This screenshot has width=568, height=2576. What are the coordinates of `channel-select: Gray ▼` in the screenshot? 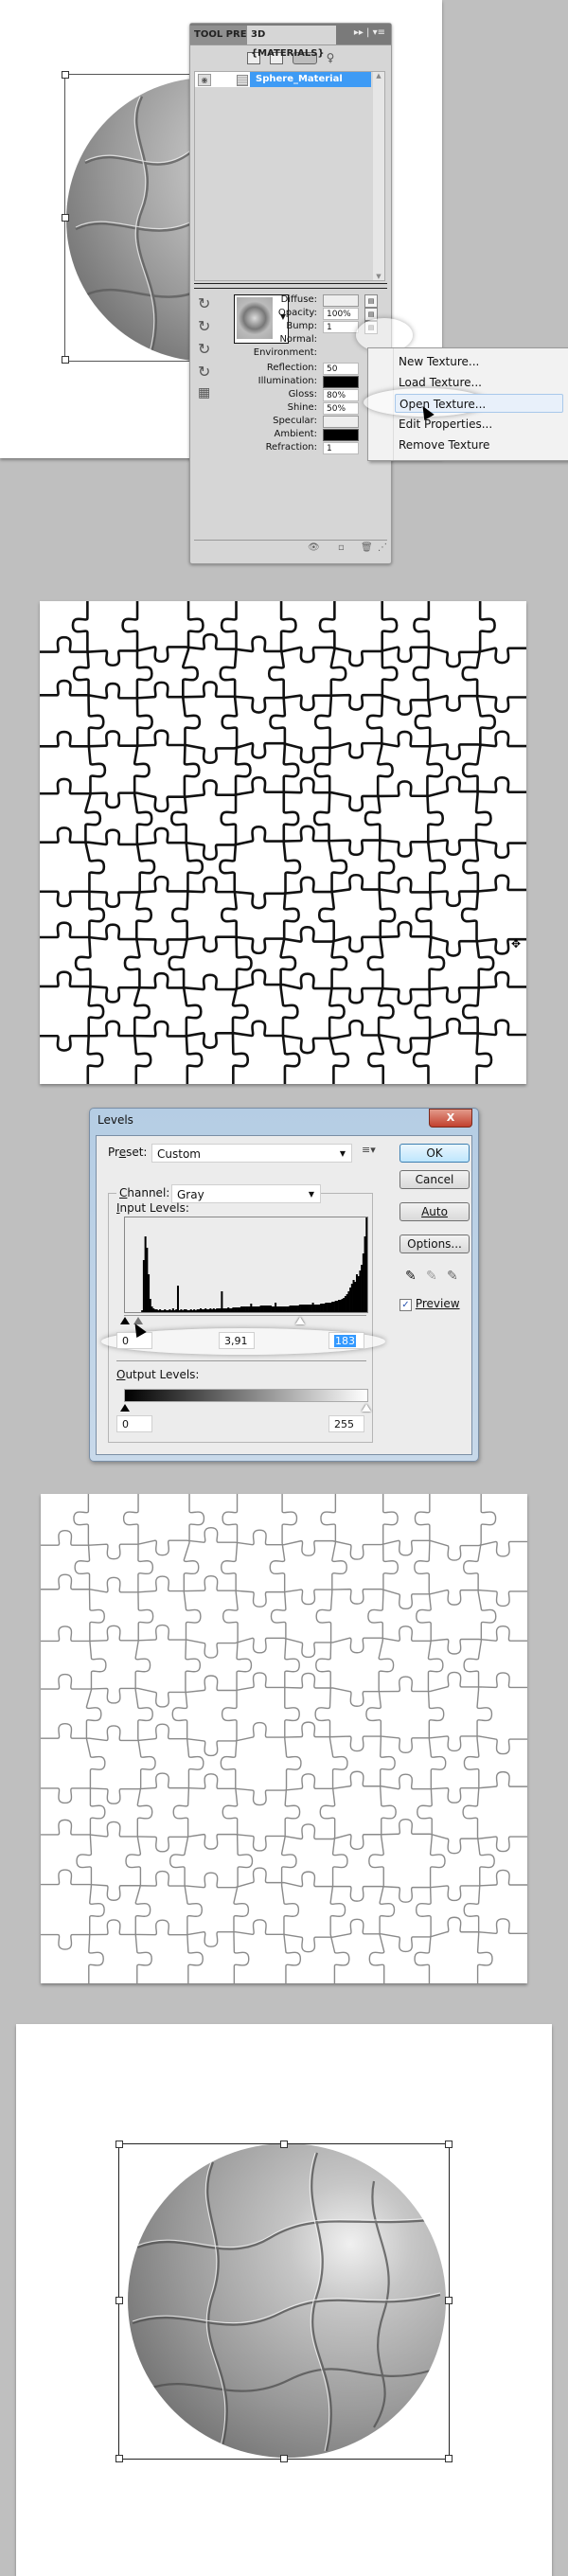 It's located at (246, 1193).